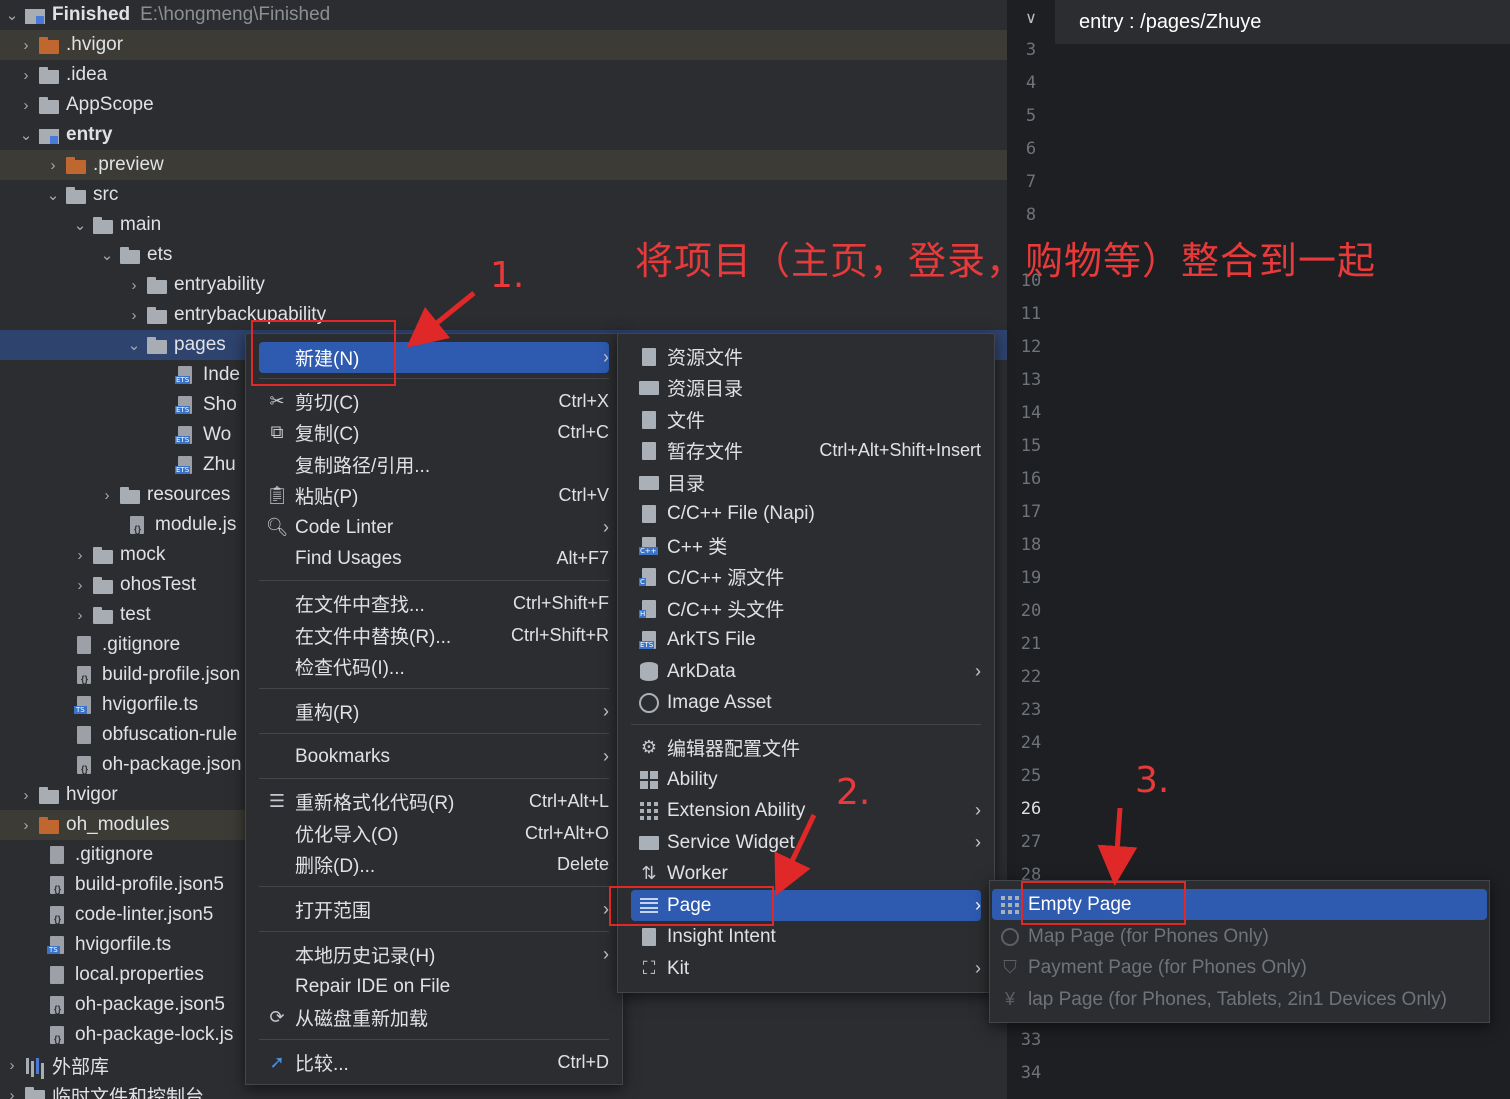 The image size is (1510, 1099). I want to click on menu-item-open-in: 打开范围 ›, so click(434, 909).